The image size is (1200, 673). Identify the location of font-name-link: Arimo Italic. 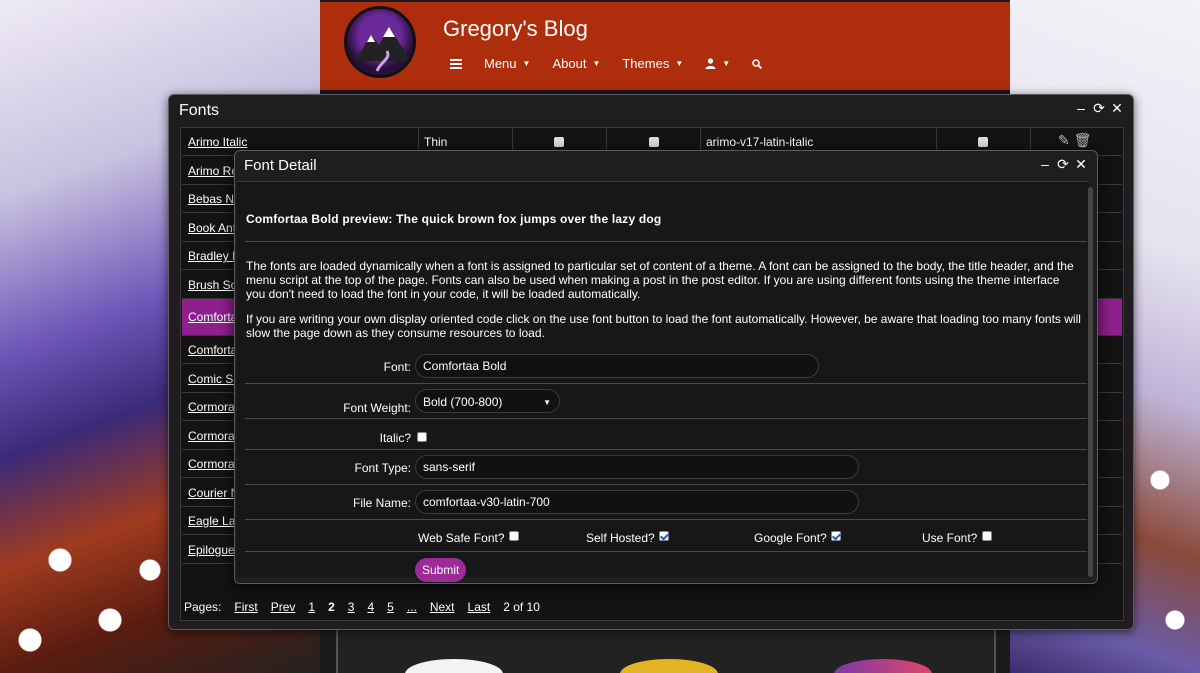
(217, 142).